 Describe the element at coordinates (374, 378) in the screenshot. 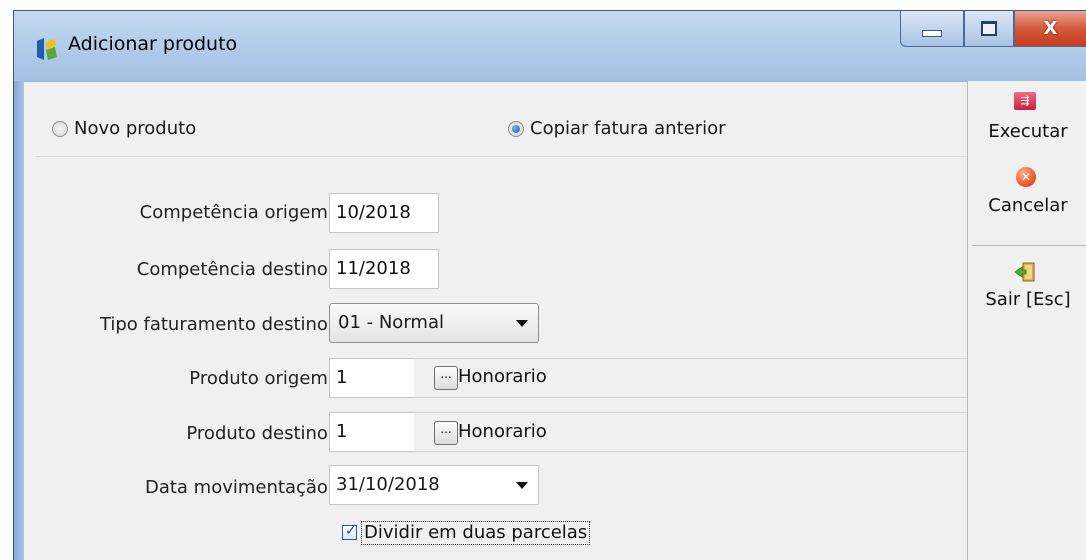

I see `produto-origem-input: 1` at that location.